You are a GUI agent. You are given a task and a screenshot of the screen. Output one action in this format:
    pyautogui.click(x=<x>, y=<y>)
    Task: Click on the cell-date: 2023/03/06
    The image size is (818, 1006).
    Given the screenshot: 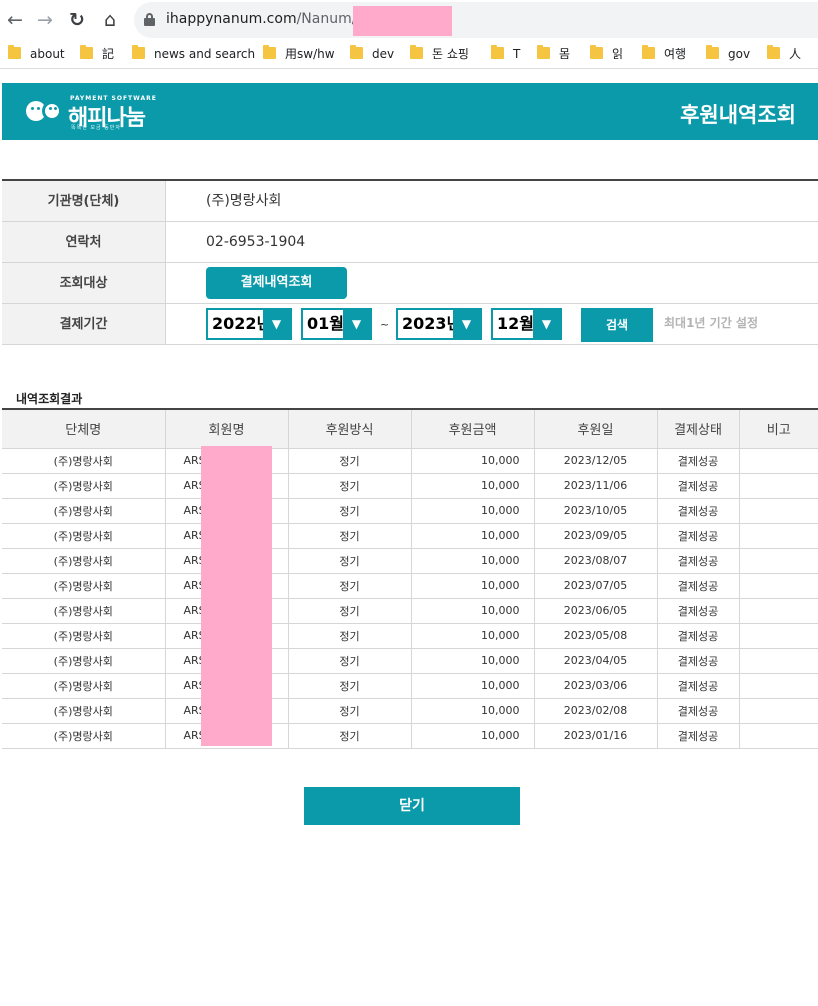 What is the action you would take?
    pyautogui.click(x=596, y=686)
    